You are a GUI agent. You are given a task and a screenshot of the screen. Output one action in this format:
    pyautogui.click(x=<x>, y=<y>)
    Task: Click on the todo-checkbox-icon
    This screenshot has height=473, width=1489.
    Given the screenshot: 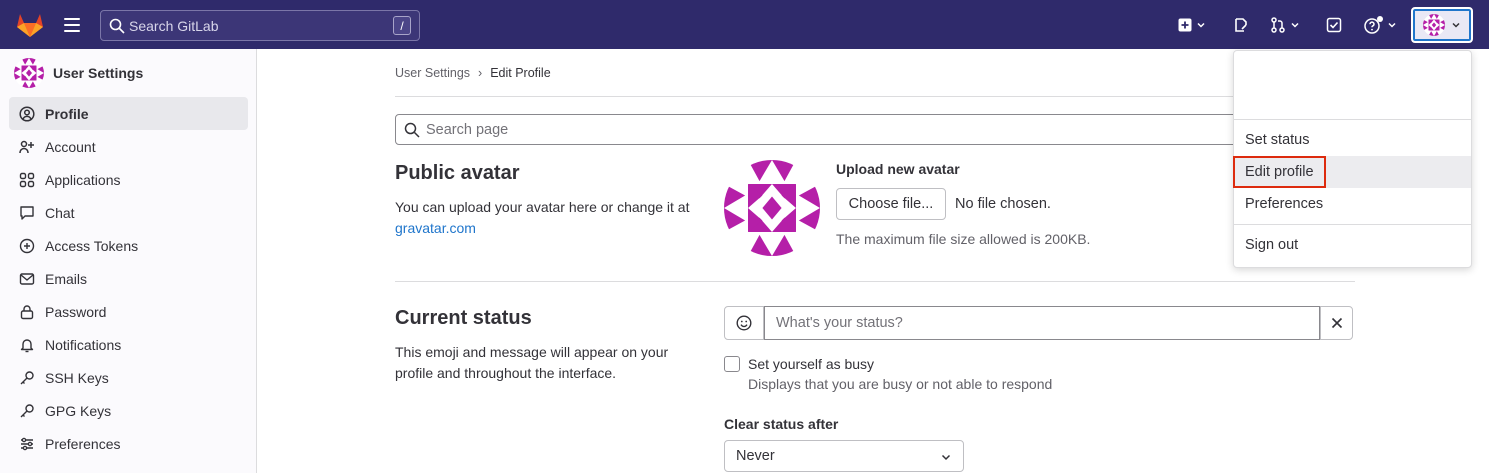 What is the action you would take?
    pyautogui.click(x=1334, y=25)
    